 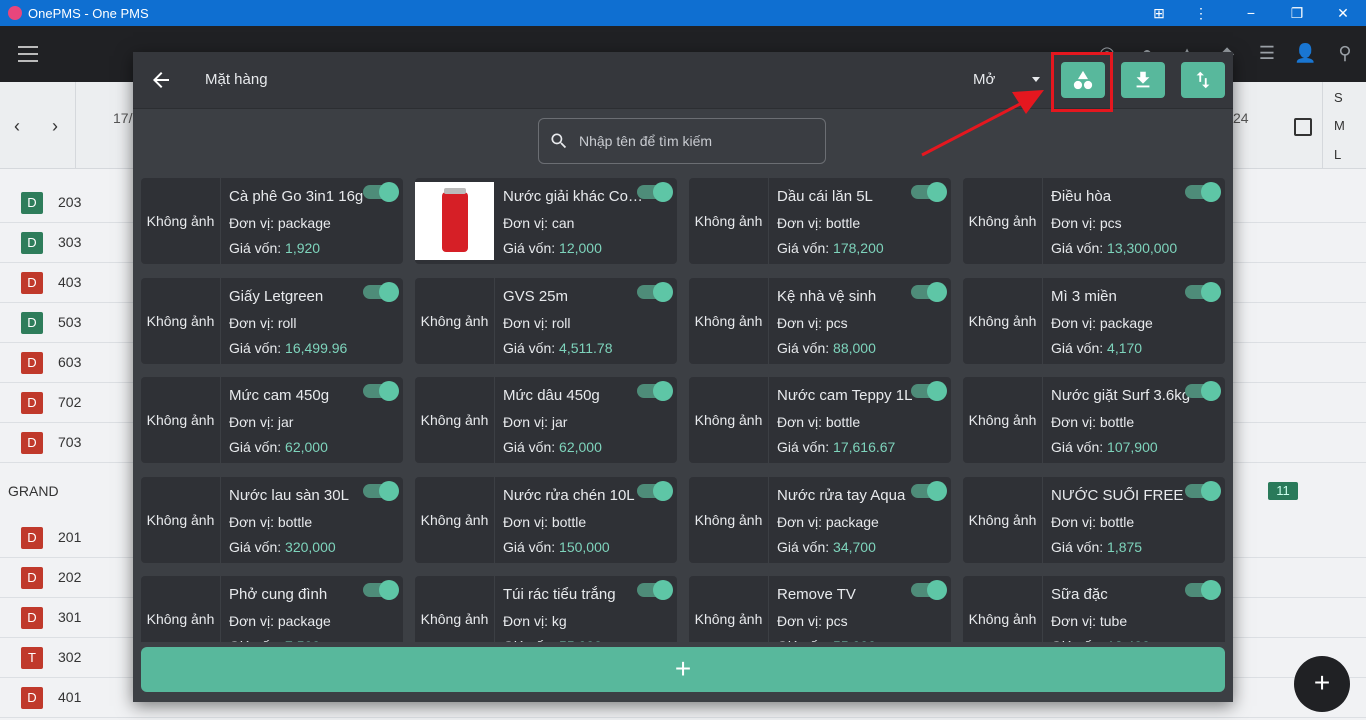 I want to click on add-fab-button: +, so click(x=1322, y=684).